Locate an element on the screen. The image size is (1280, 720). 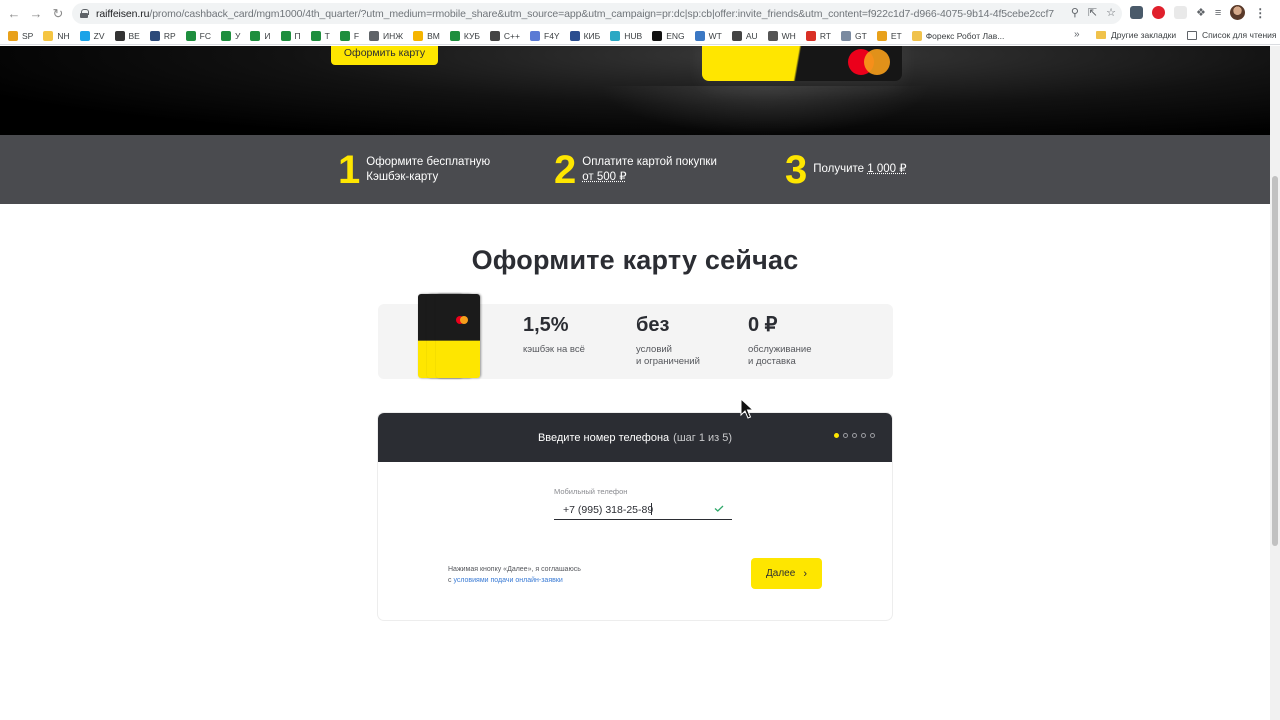
reading-list-icon is located at coordinates (1192, 35).